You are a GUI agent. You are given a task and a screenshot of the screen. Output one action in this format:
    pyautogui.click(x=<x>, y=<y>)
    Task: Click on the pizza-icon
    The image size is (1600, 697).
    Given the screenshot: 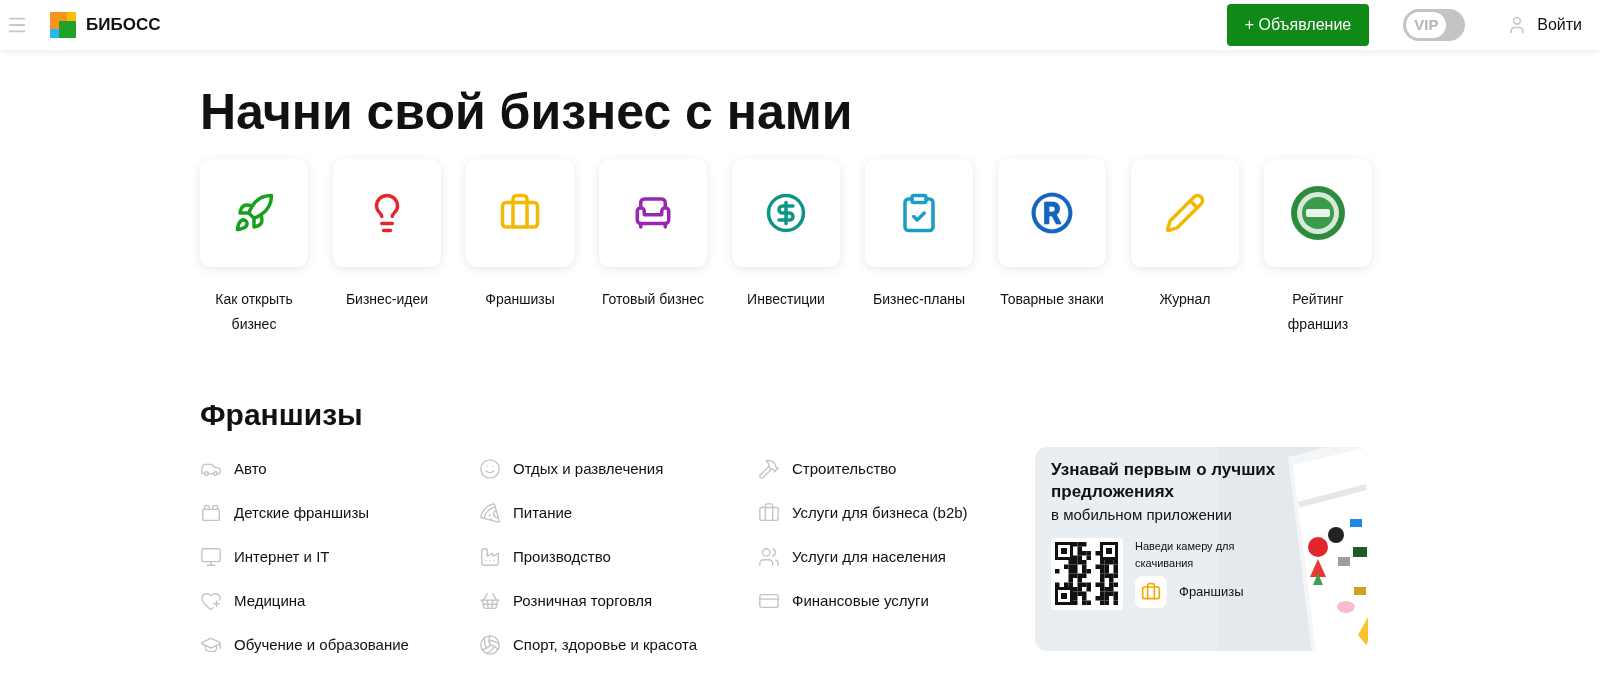 What is the action you would take?
    pyautogui.click(x=490, y=513)
    